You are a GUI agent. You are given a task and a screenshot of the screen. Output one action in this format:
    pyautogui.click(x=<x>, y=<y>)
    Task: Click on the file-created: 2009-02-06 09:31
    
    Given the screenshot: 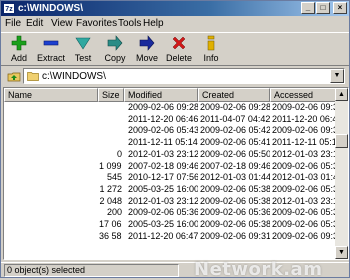 What is the action you would take?
    pyautogui.click(x=235, y=235)
    